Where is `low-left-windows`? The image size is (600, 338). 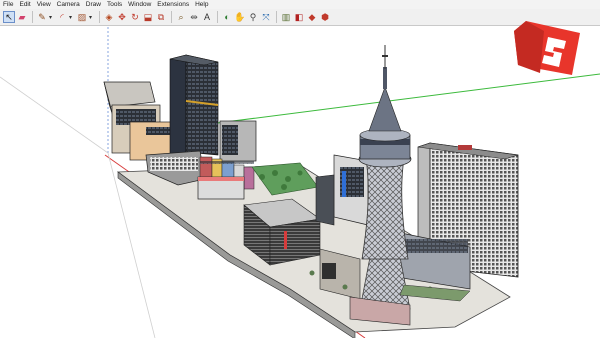 low-left-windows is located at coordinates (174, 164).